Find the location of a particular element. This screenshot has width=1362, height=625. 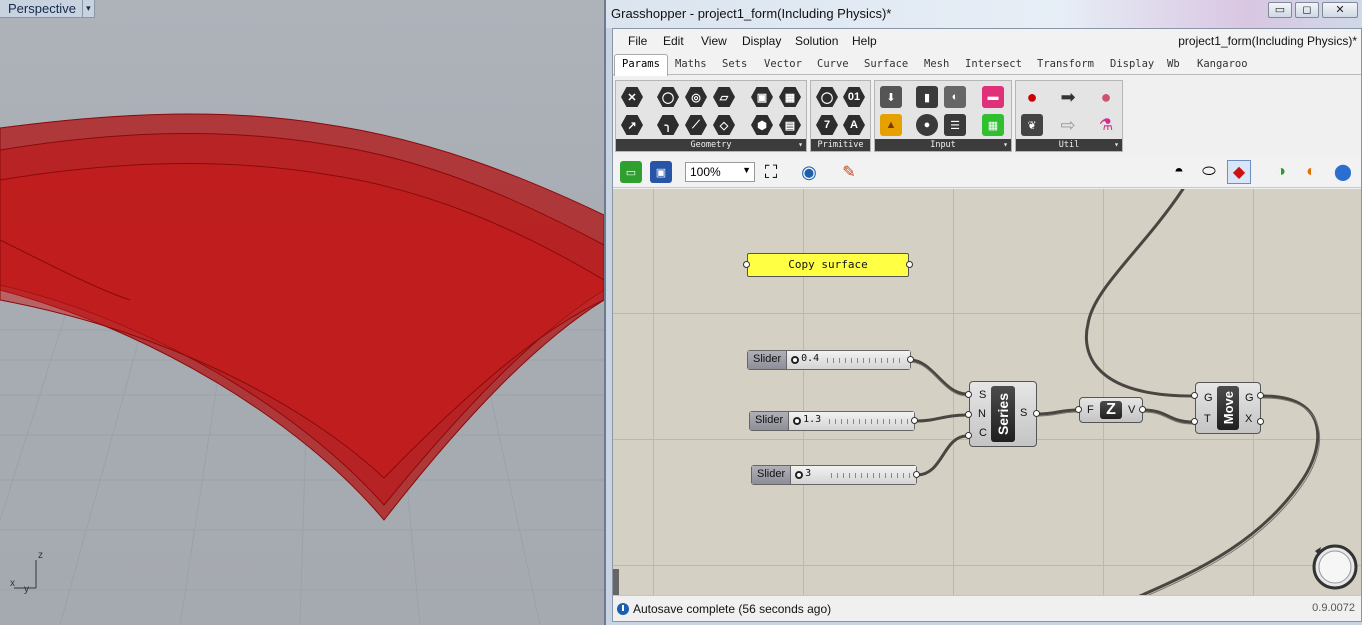

canvas-scroll-handle is located at coordinates (616, 582).